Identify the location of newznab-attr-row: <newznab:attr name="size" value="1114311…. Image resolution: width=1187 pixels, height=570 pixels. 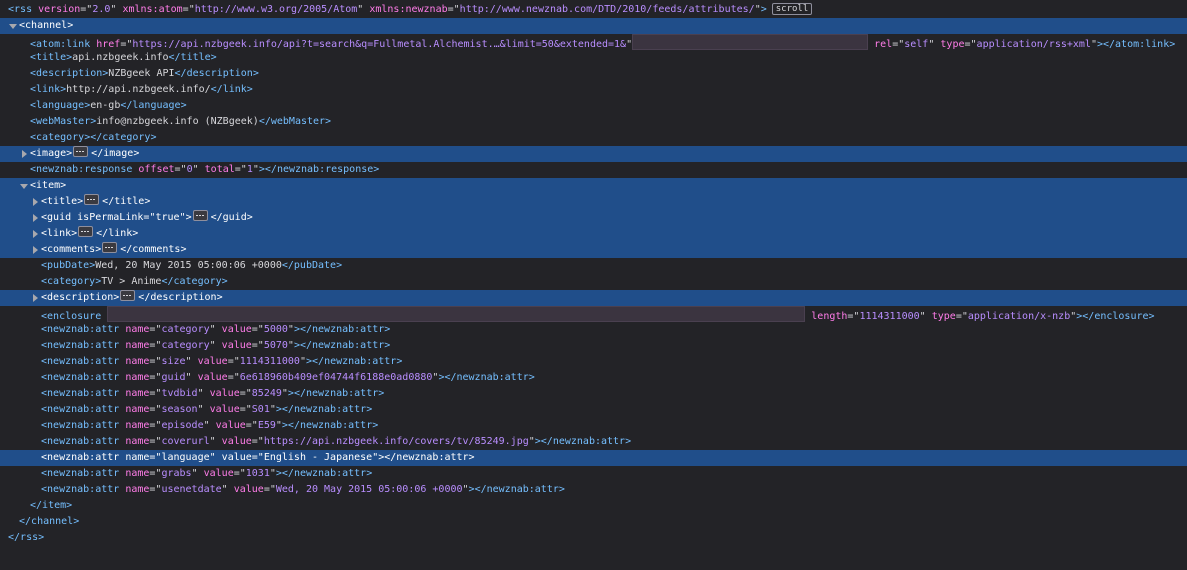
(593, 362).